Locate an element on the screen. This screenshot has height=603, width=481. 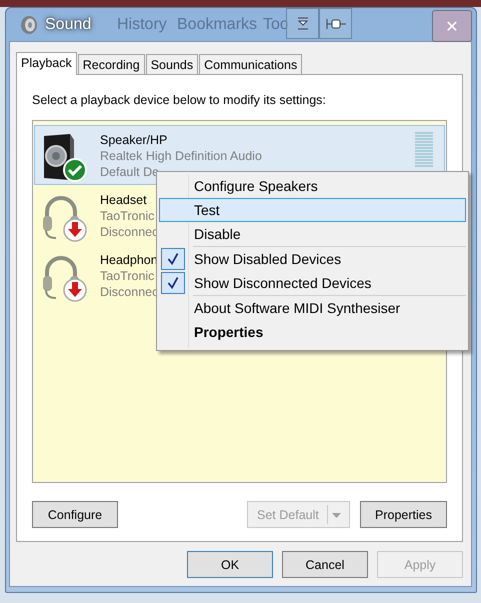
instruction-text: Select a playback device below to modify its settings: is located at coordinates (179, 101).